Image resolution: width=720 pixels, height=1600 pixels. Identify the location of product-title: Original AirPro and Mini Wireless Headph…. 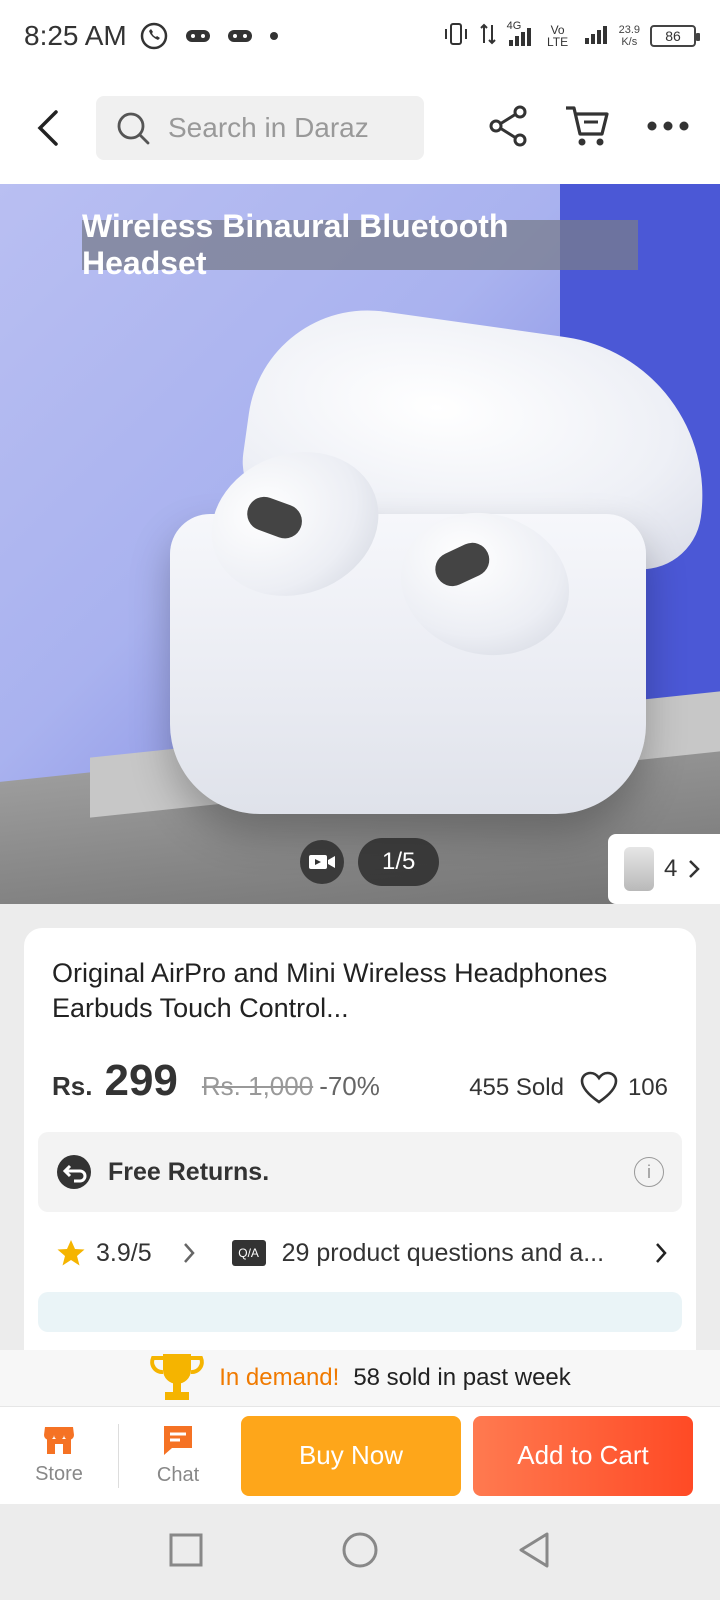
(330, 990).